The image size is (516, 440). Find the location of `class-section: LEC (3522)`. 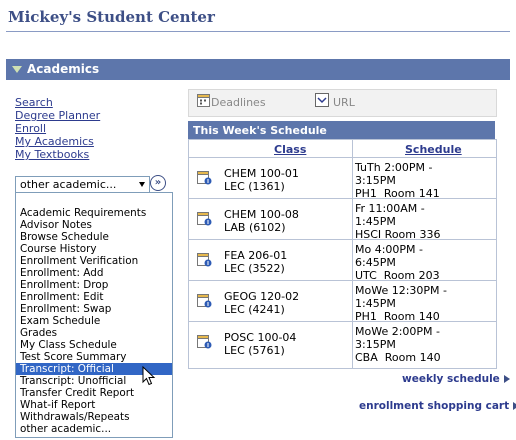

class-section: LEC (3522) is located at coordinates (254, 268).